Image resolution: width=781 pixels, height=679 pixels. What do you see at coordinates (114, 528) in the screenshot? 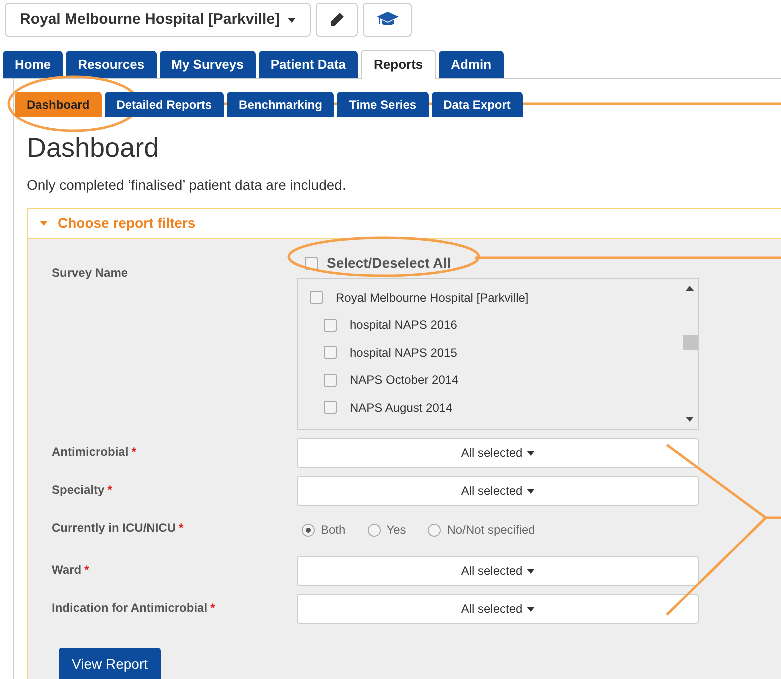
I see `field-label: Currently in ICU/NICU` at bounding box center [114, 528].